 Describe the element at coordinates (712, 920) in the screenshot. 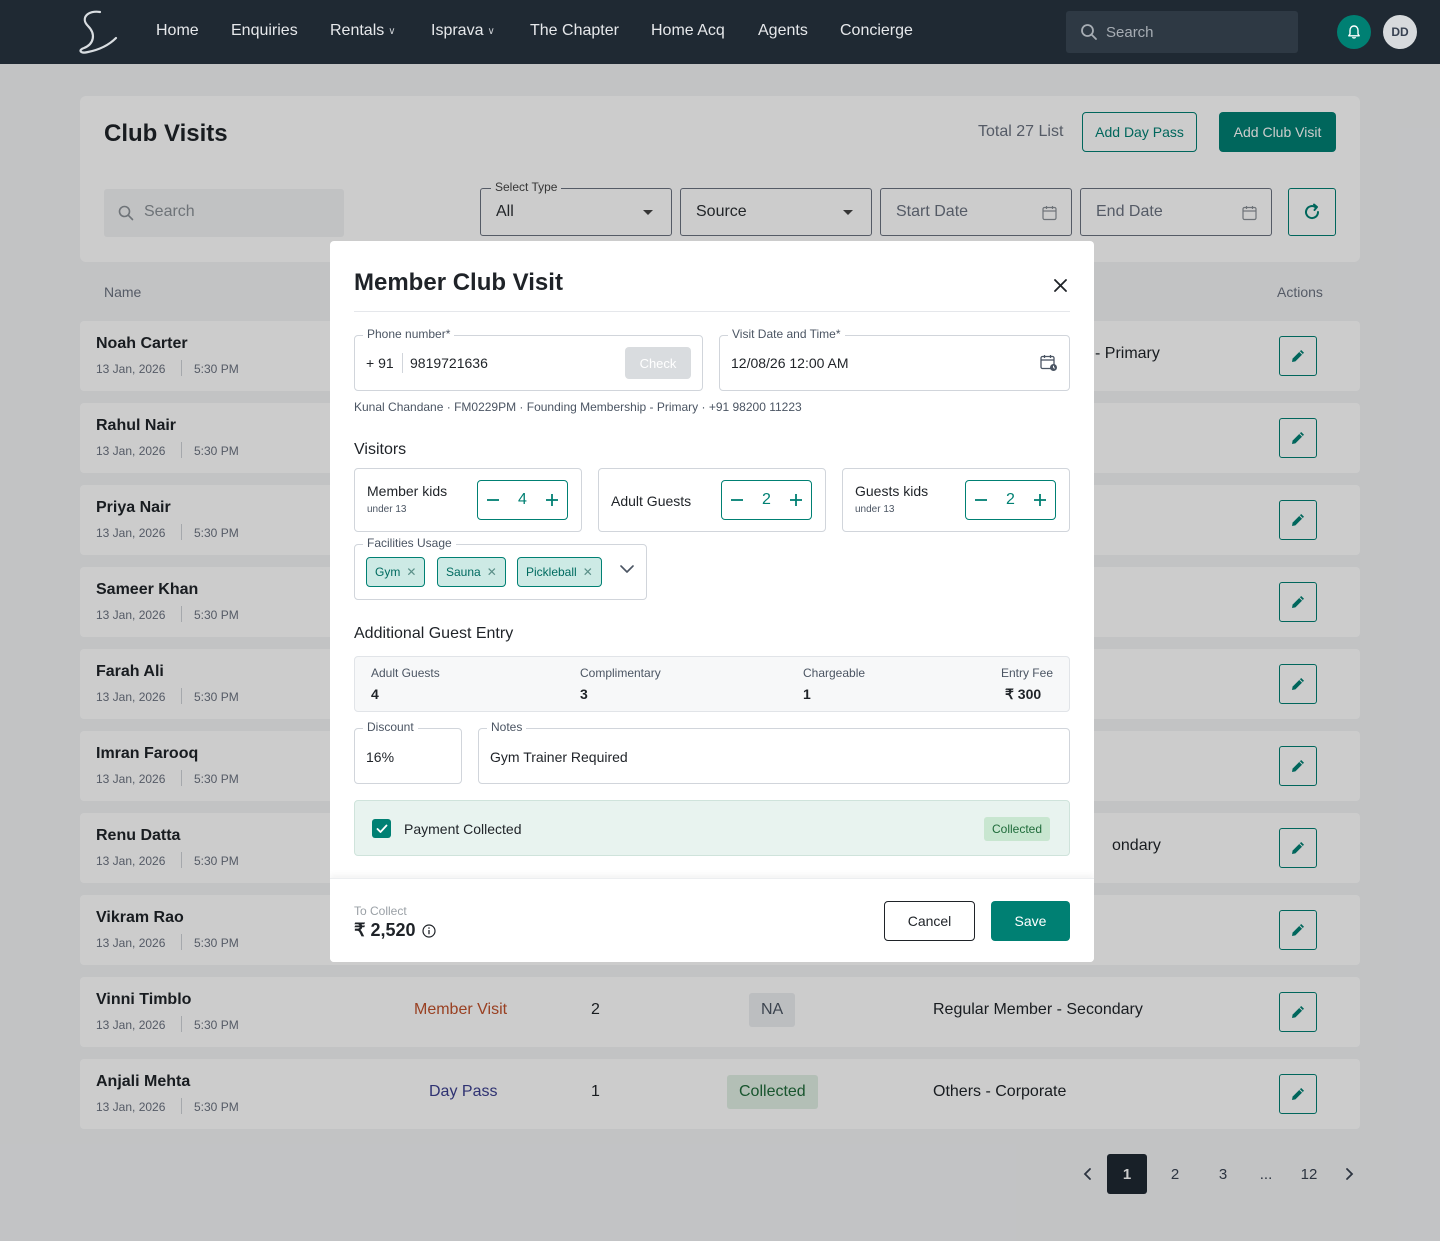

I see `modal-footer: To Collect ₹ 2,520 Cancel Save` at that location.